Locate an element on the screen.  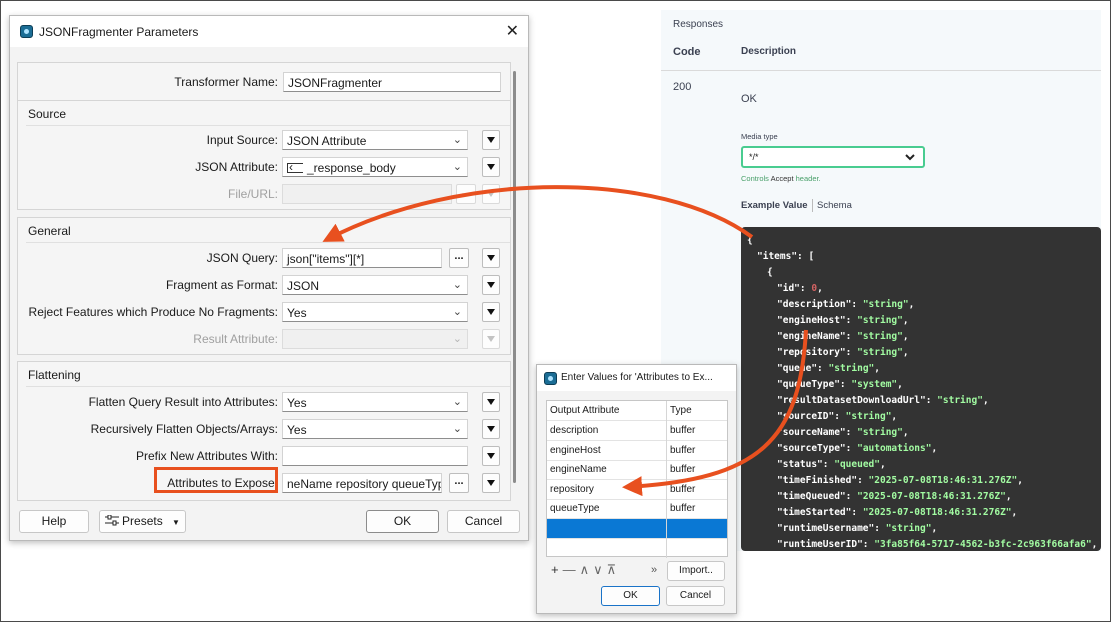
arrow-items-to-json-query is located at coordinates (538, 213).